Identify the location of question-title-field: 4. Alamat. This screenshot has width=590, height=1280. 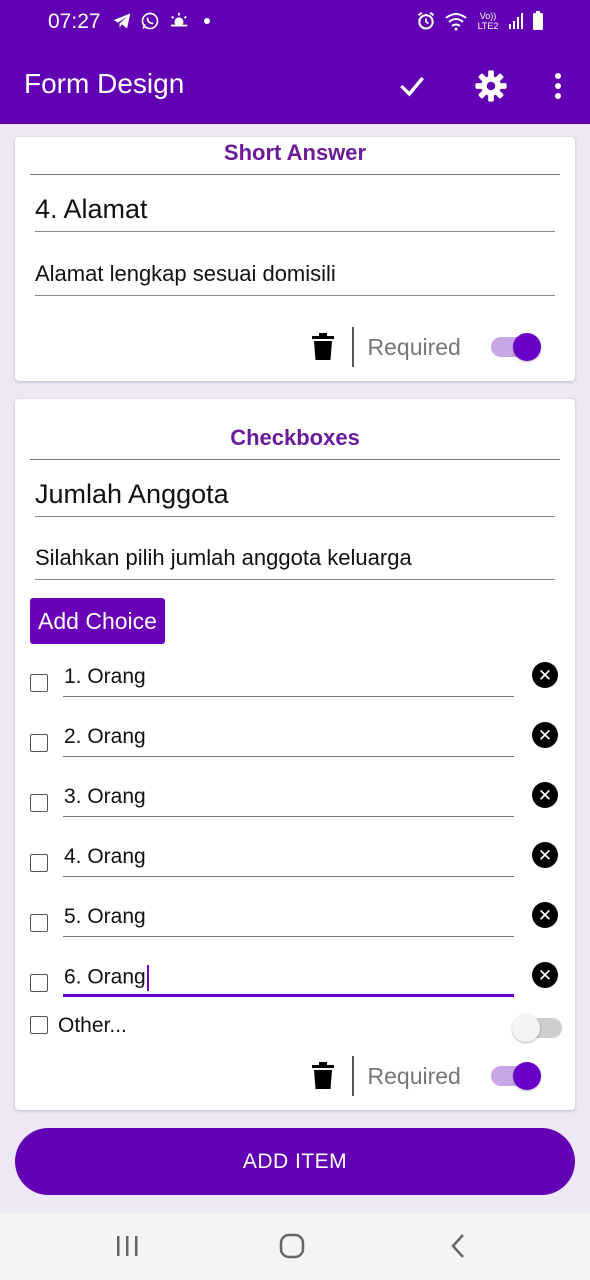
(295, 213).